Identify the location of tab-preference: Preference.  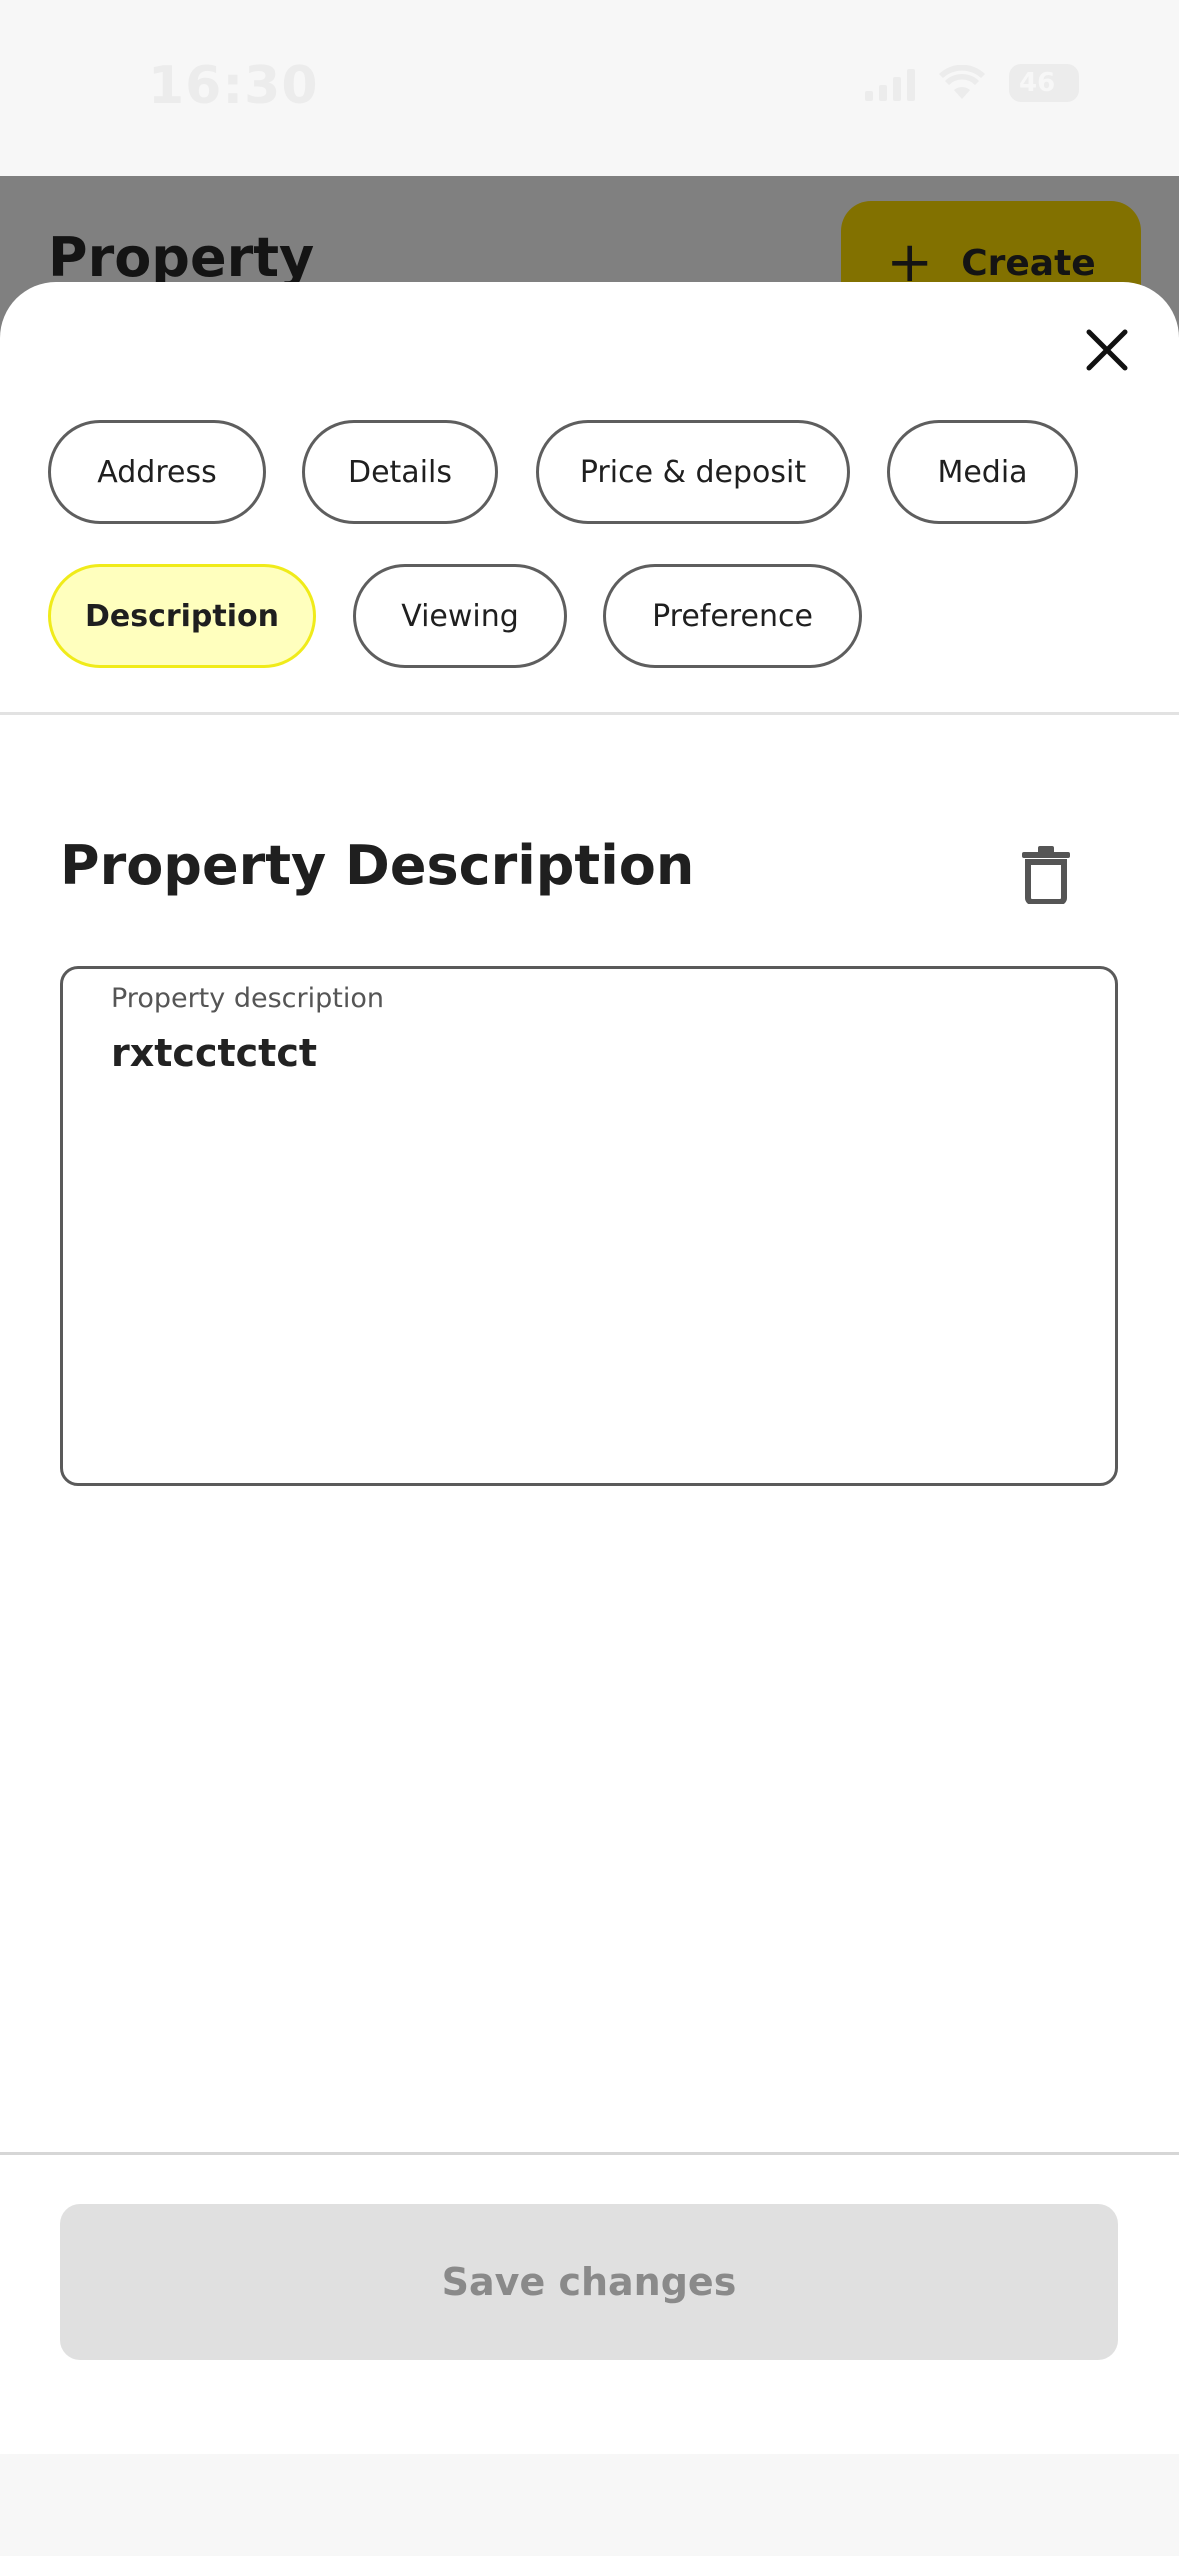
(732, 616).